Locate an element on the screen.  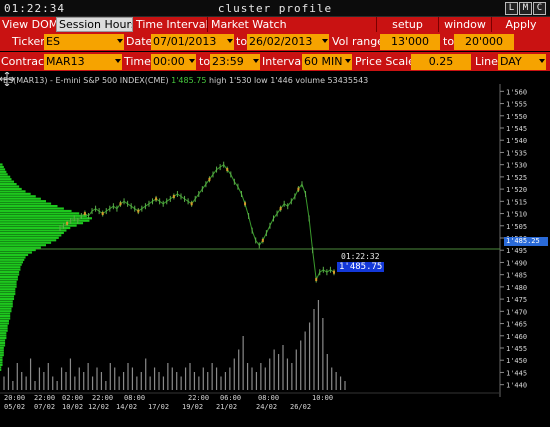
date-from-field: 07/01/2013 is located at coordinates (192, 42).